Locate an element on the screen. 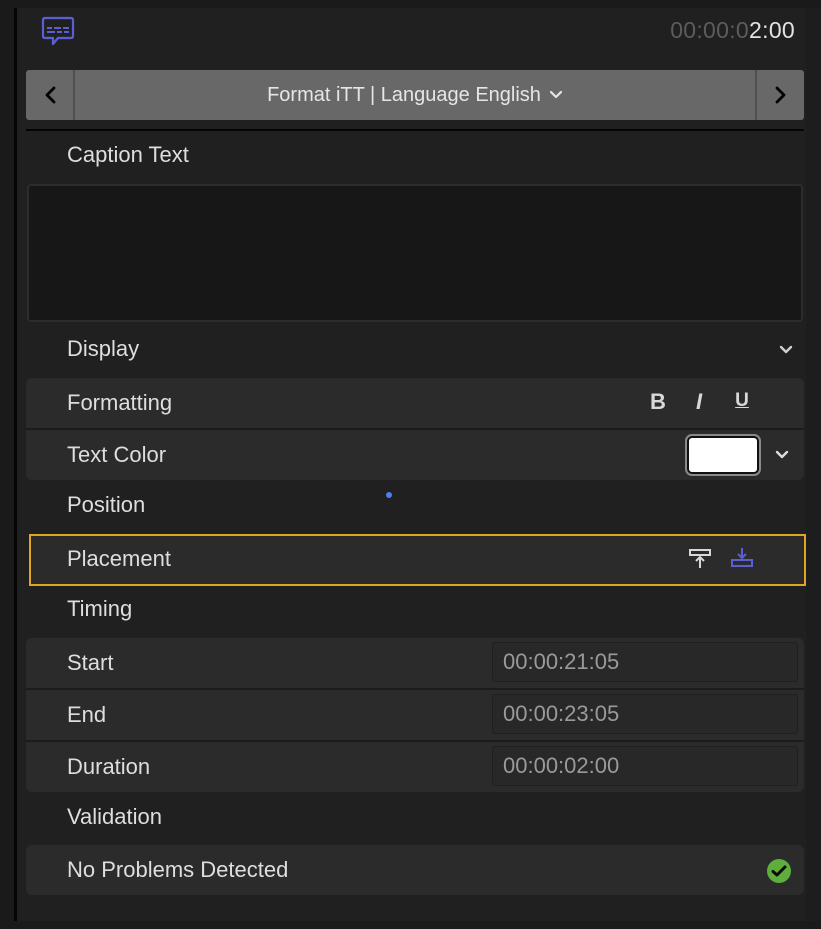 This screenshot has width=821, height=929. previous-caption-button is located at coordinates (50, 95).